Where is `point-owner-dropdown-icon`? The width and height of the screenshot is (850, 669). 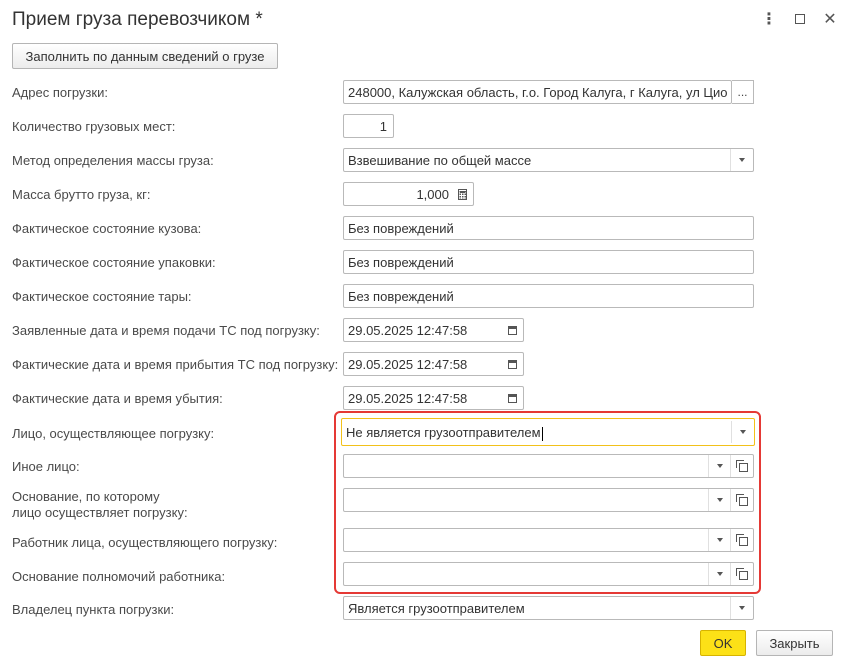 point-owner-dropdown-icon is located at coordinates (741, 608).